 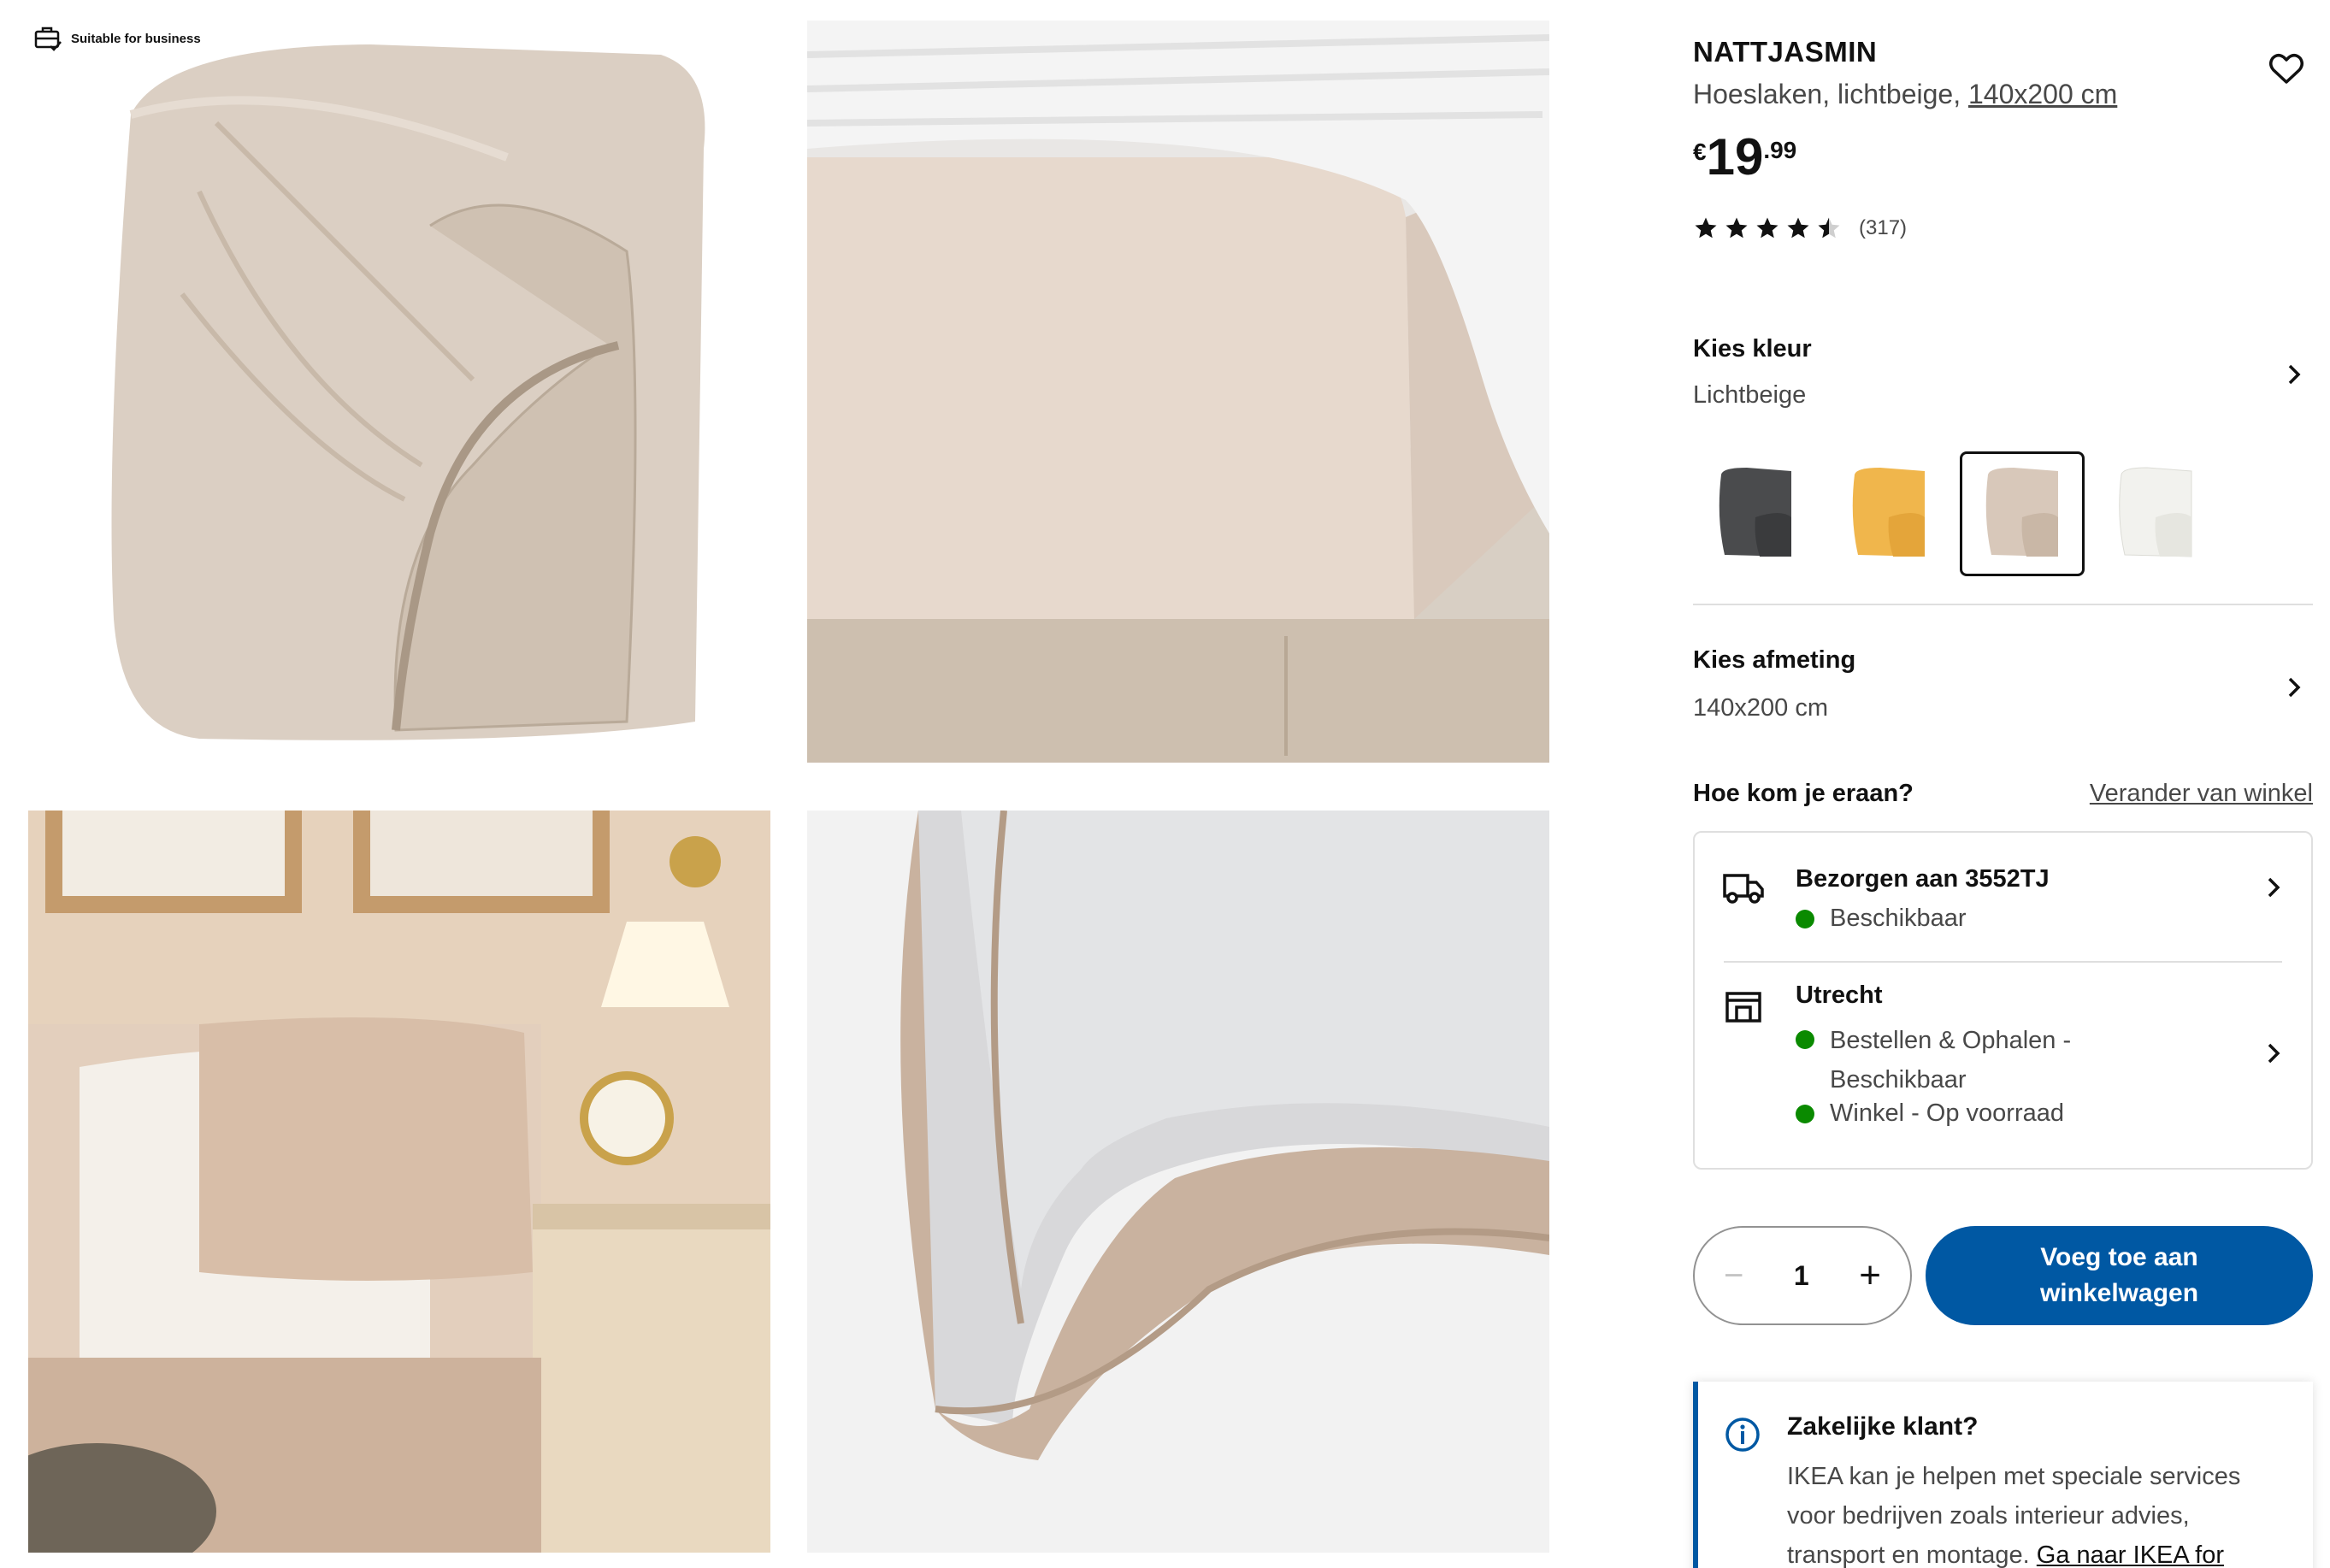 What do you see at coordinates (2003, 604) in the screenshot?
I see `section-divider` at bounding box center [2003, 604].